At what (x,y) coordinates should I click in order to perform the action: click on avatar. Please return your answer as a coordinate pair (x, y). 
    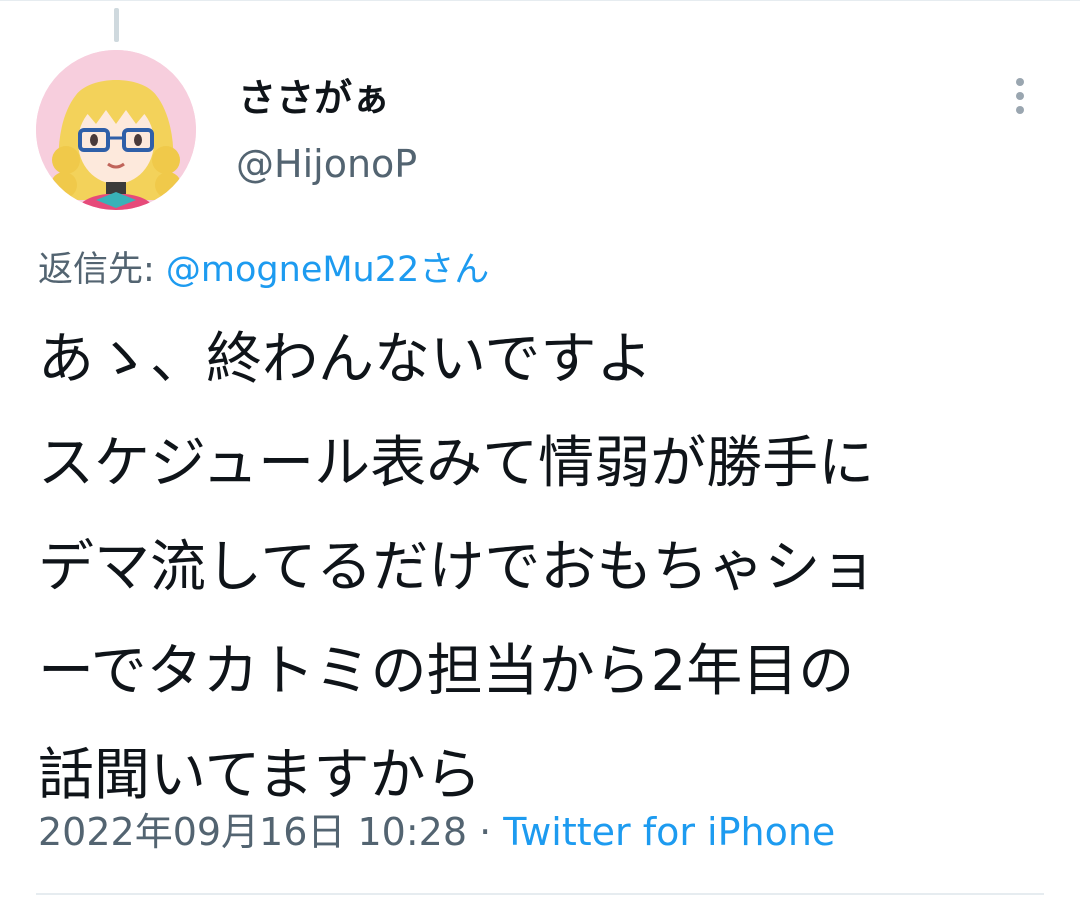
    Looking at the image, I should click on (116, 130).